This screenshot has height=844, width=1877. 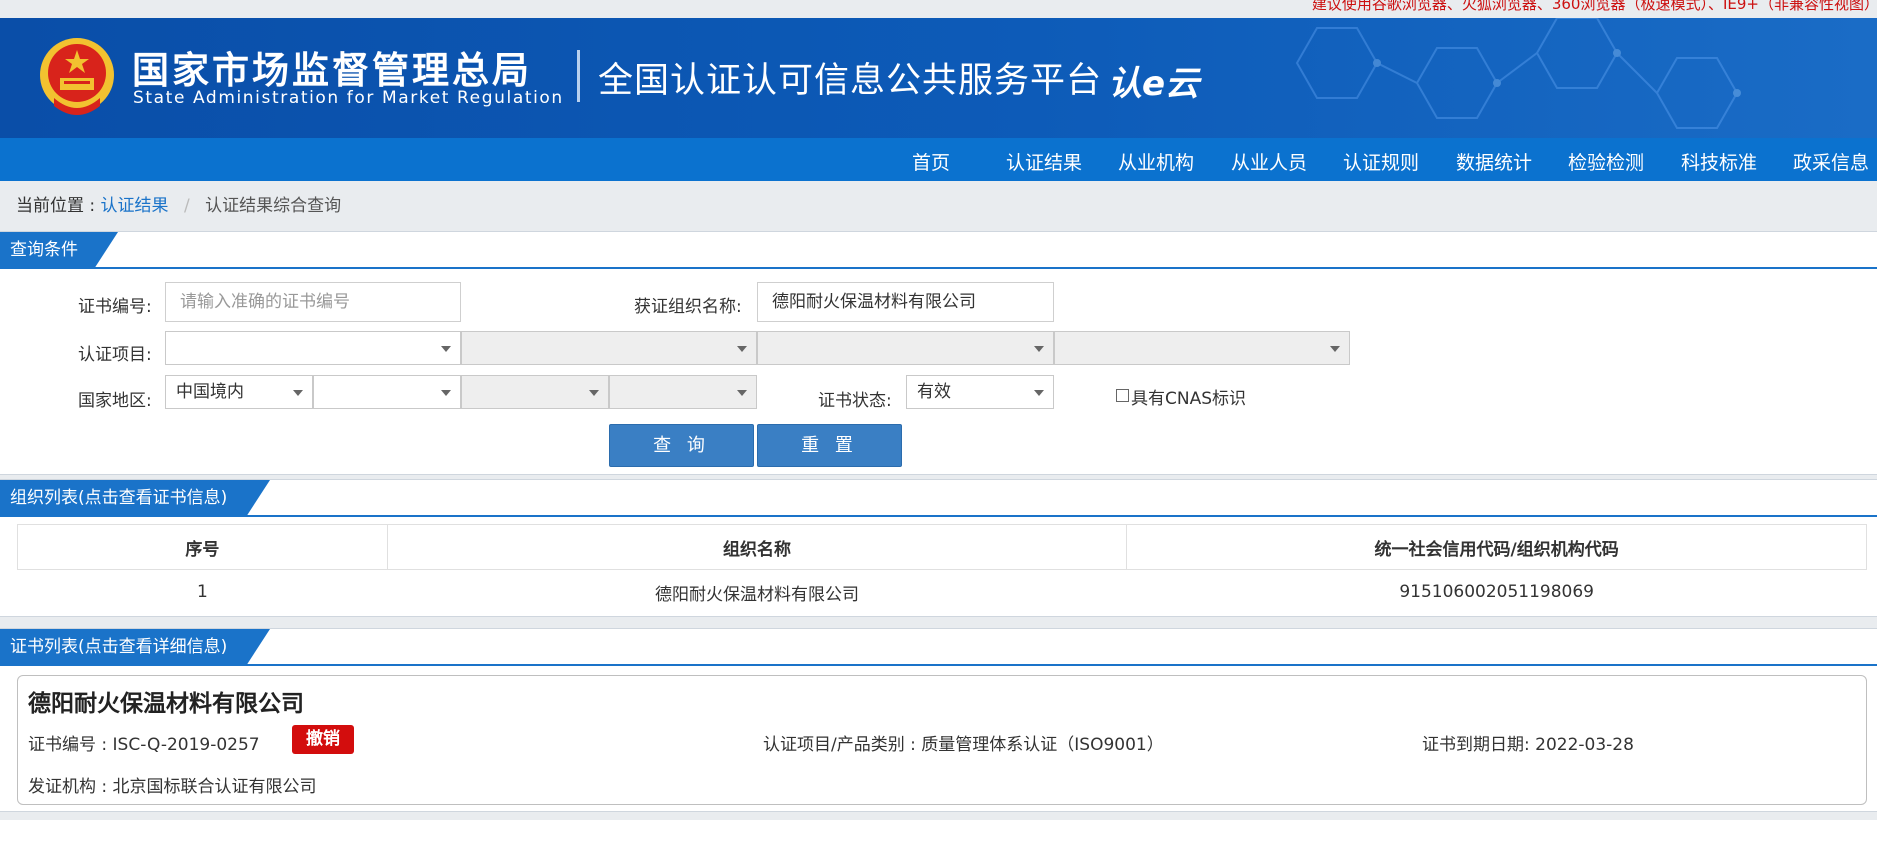 What do you see at coordinates (1831, 161) in the screenshot?
I see `nav-procurement: 政采信息` at bounding box center [1831, 161].